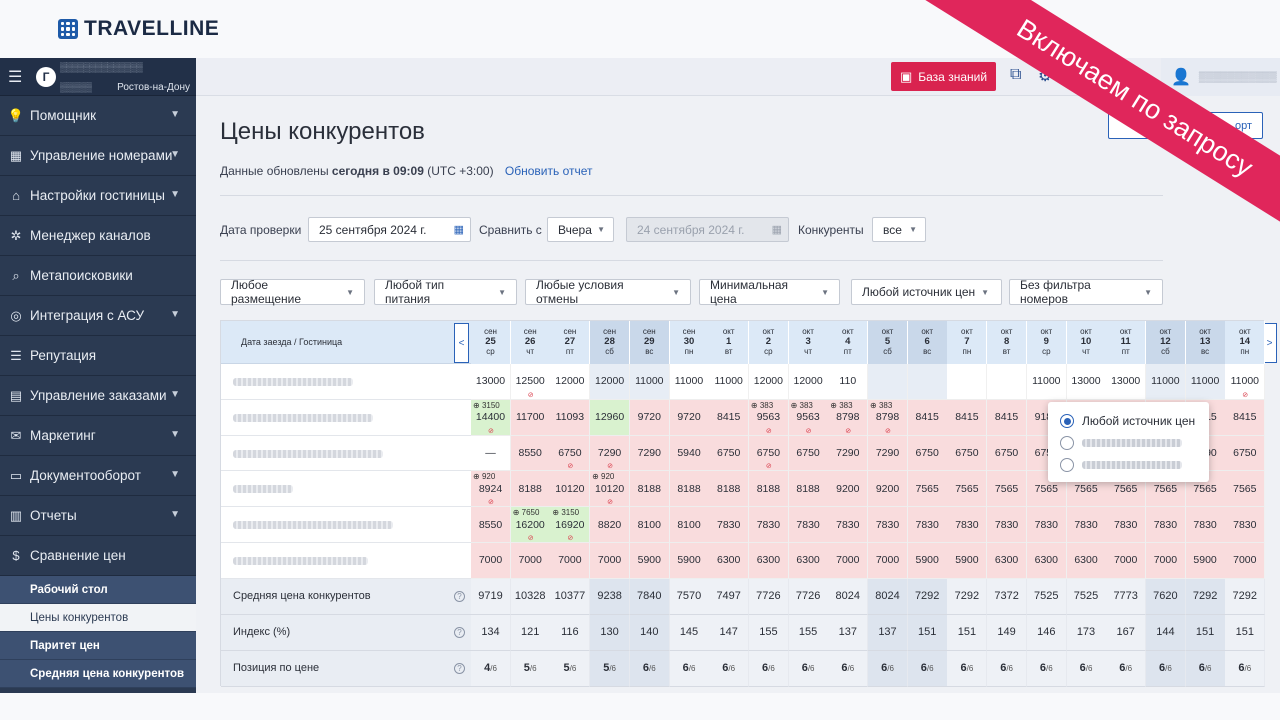 The image size is (1280, 720). Describe the element at coordinates (580, 229) in the screenshot. I see `compare-select: Вчера ▼` at that location.